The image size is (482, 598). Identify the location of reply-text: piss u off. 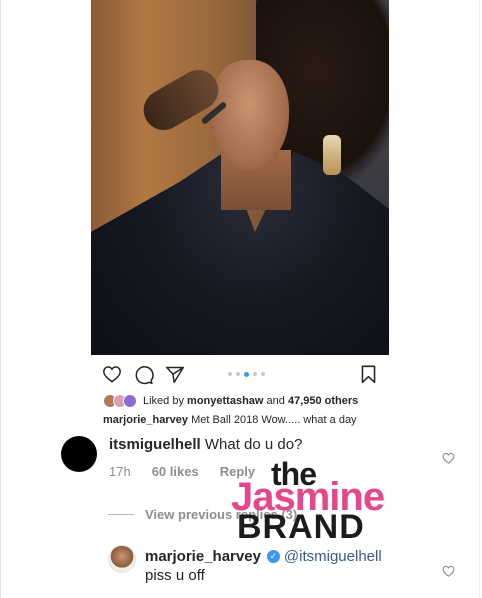
(175, 575).